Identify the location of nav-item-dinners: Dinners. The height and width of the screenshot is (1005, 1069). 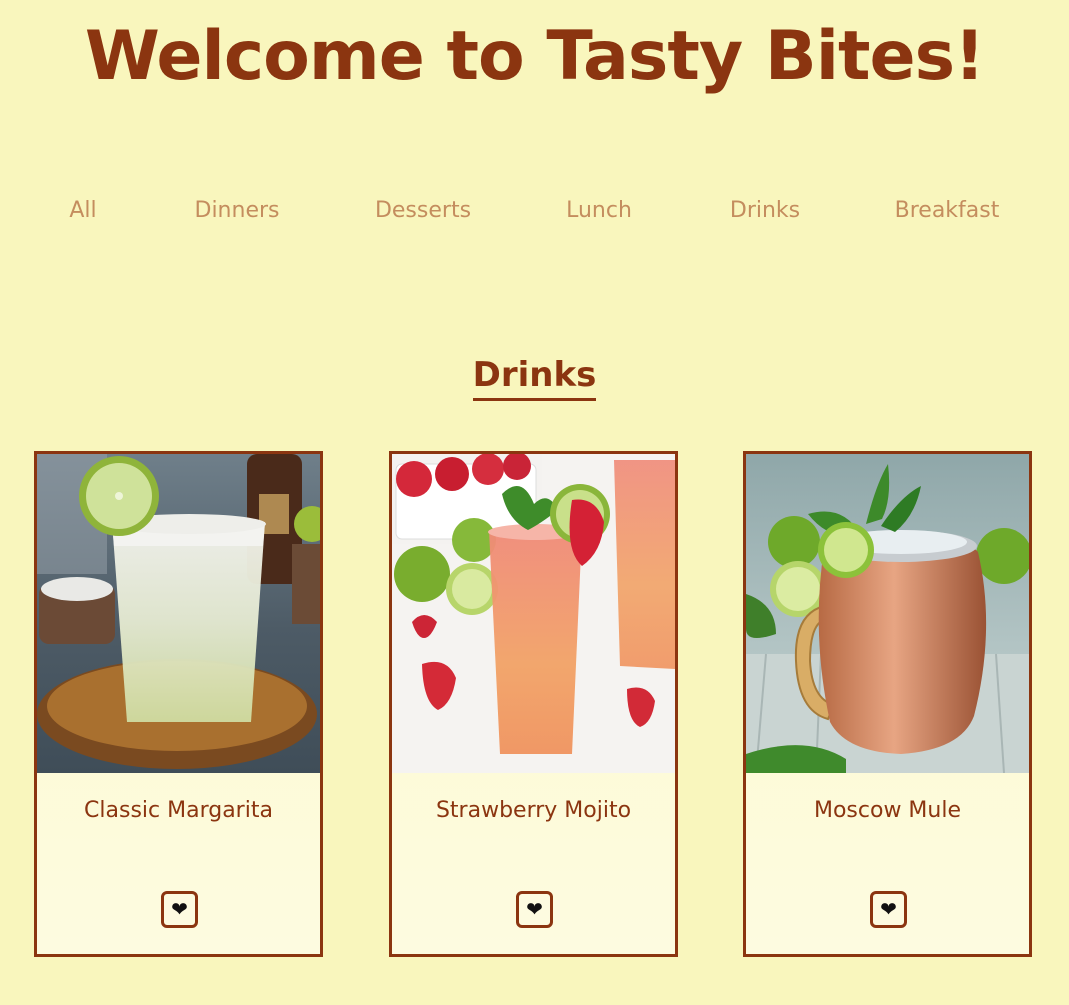
(237, 211).